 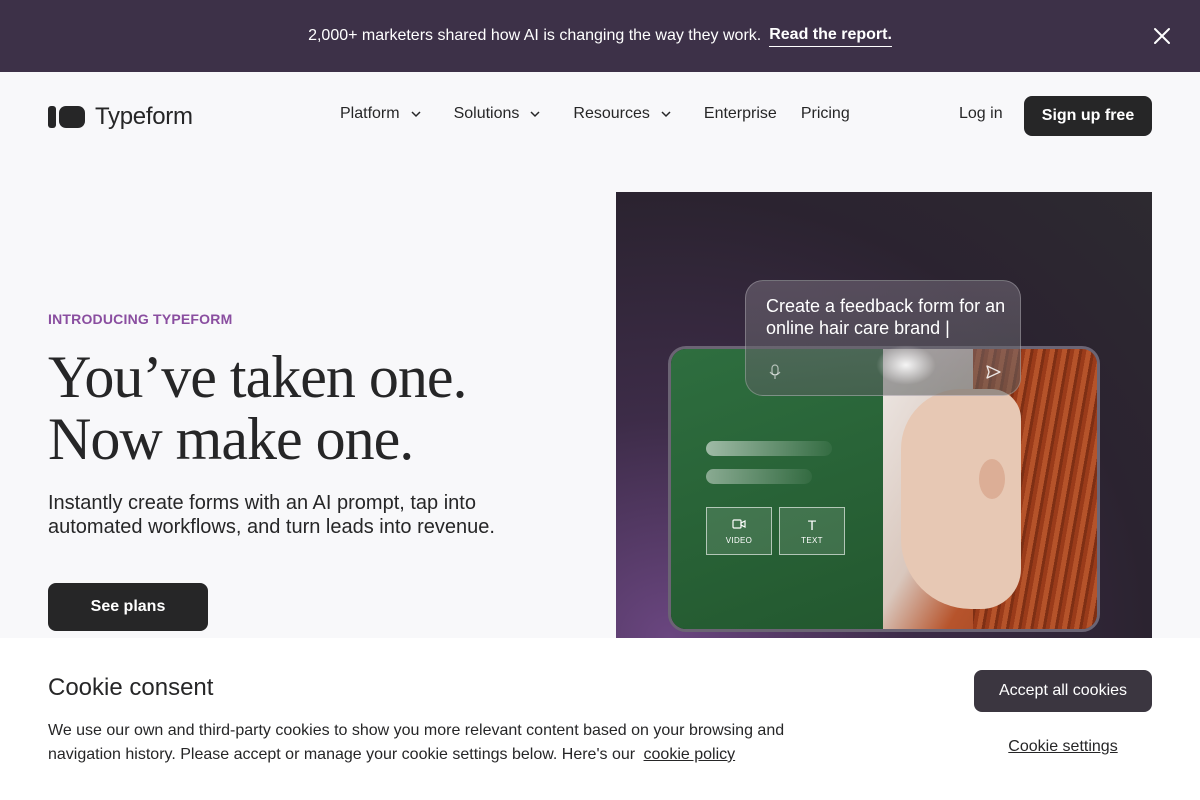 What do you see at coordinates (140, 319) in the screenshot?
I see `hero-eyebrow: INTRODUCING TYPEFORM` at bounding box center [140, 319].